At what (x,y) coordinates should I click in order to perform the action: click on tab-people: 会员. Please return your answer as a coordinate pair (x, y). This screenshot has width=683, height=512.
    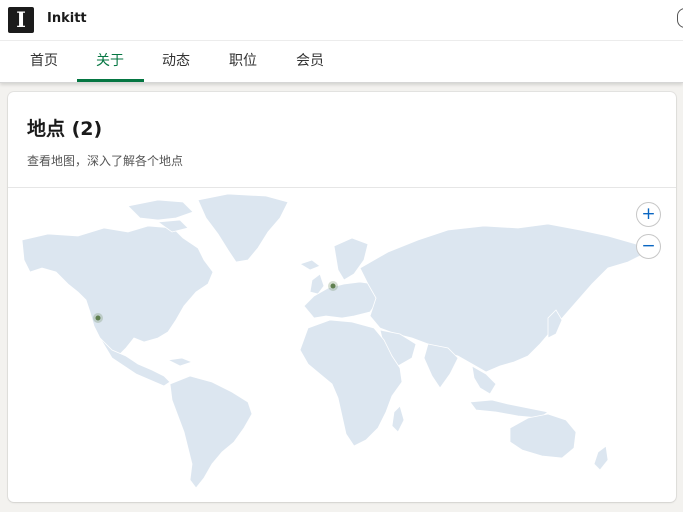
    Looking at the image, I should click on (310, 61).